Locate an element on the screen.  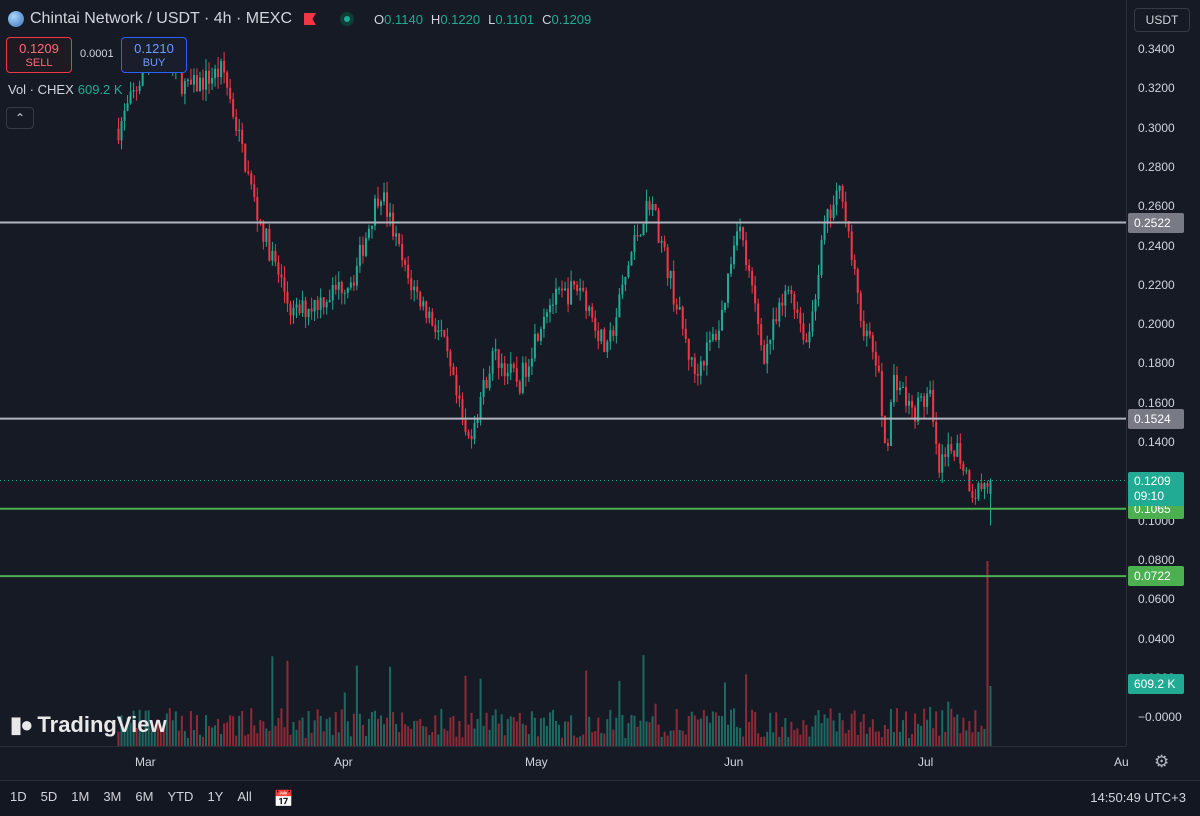
month-label: Jun is located at coordinates (734, 762).